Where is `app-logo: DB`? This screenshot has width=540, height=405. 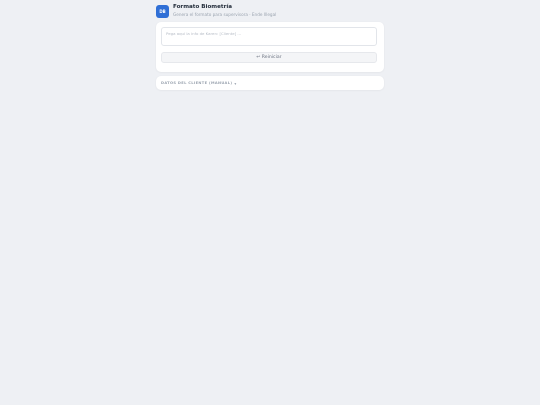
app-logo: DB is located at coordinates (162, 11).